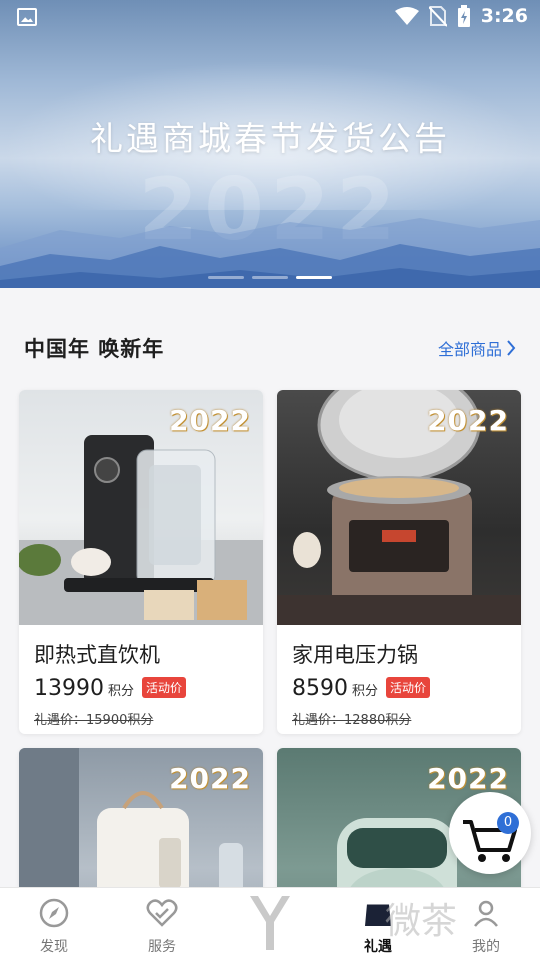 This screenshot has height=960, width=540. What do you see at coordinates (97, 655) in the screenshot?
I see `product-name: 即热式直饮机` at bounding box center [97, 655].